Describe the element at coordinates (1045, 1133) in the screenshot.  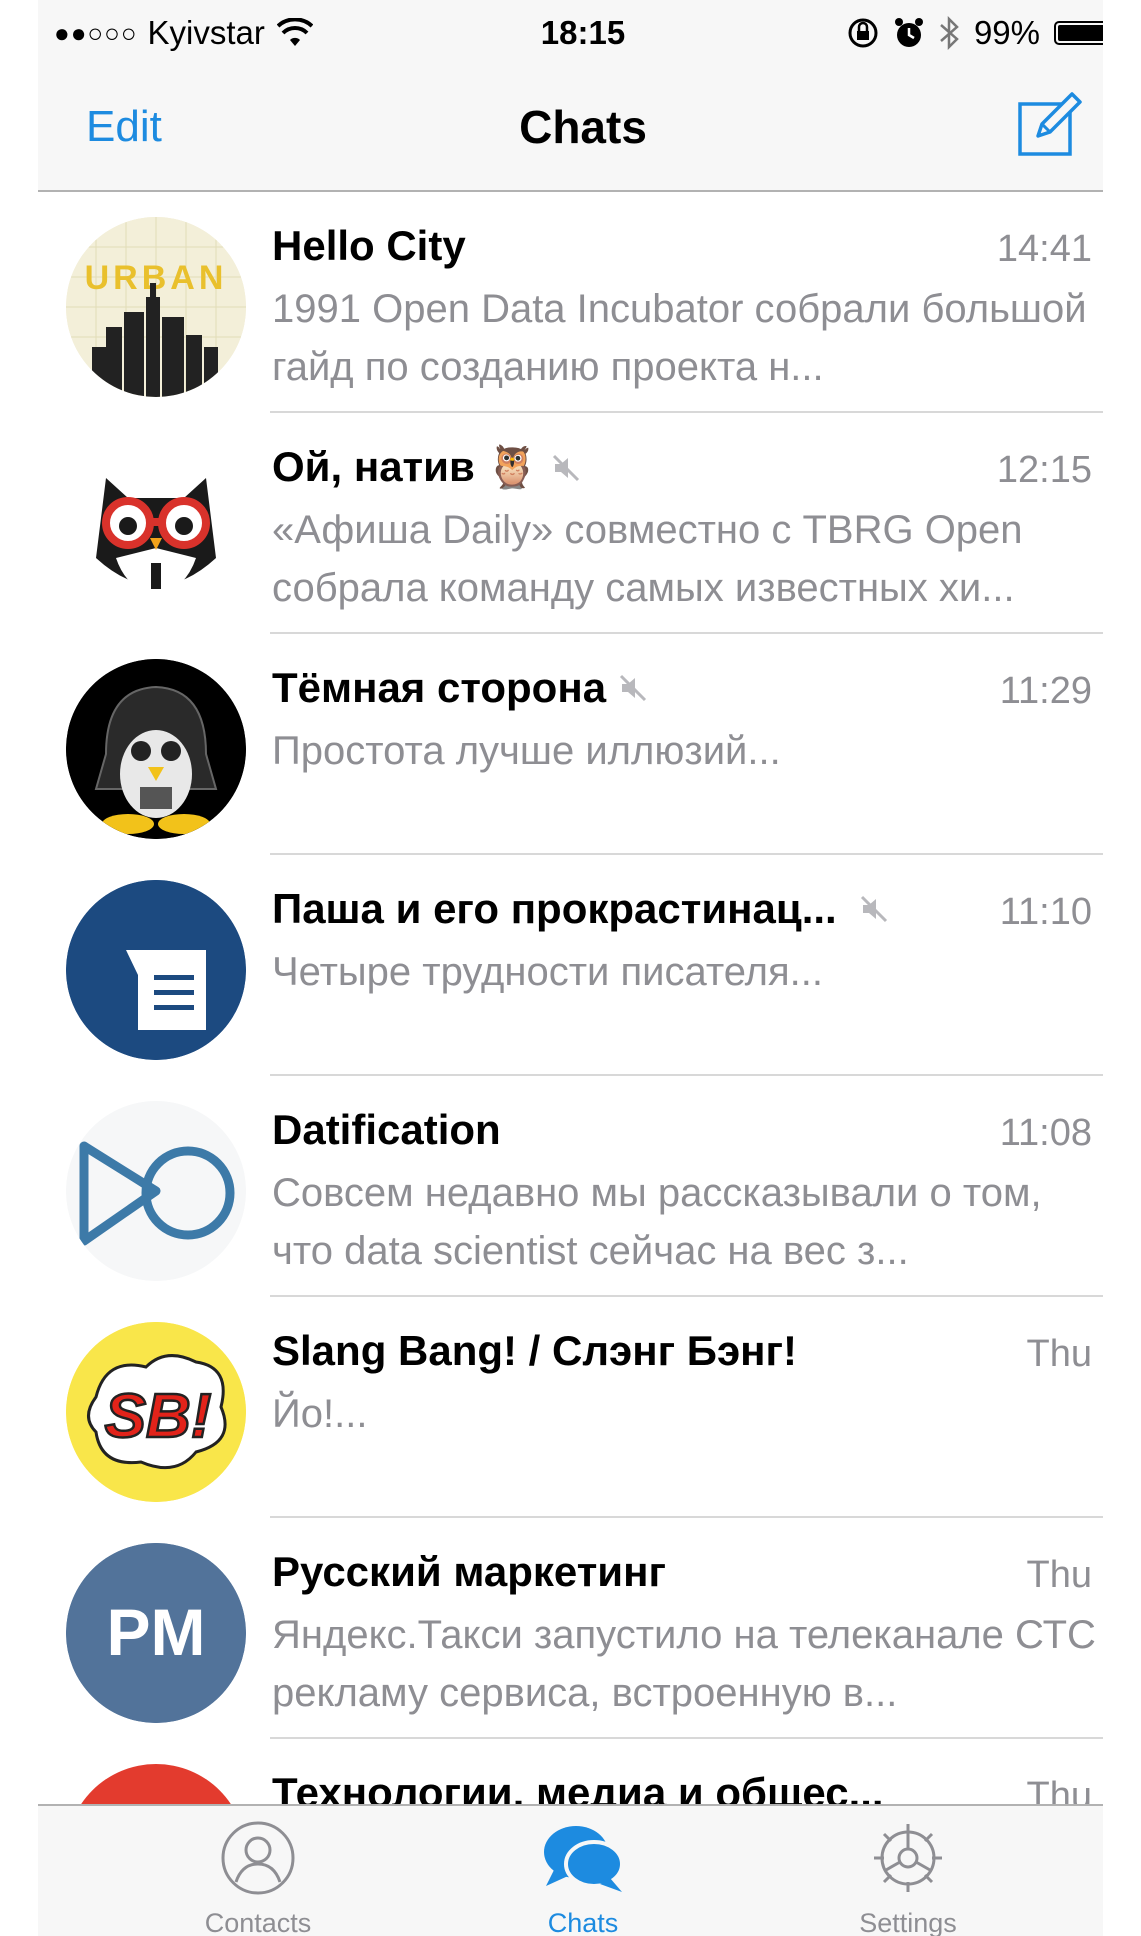
I see `chat-time: 11:08` at that location.